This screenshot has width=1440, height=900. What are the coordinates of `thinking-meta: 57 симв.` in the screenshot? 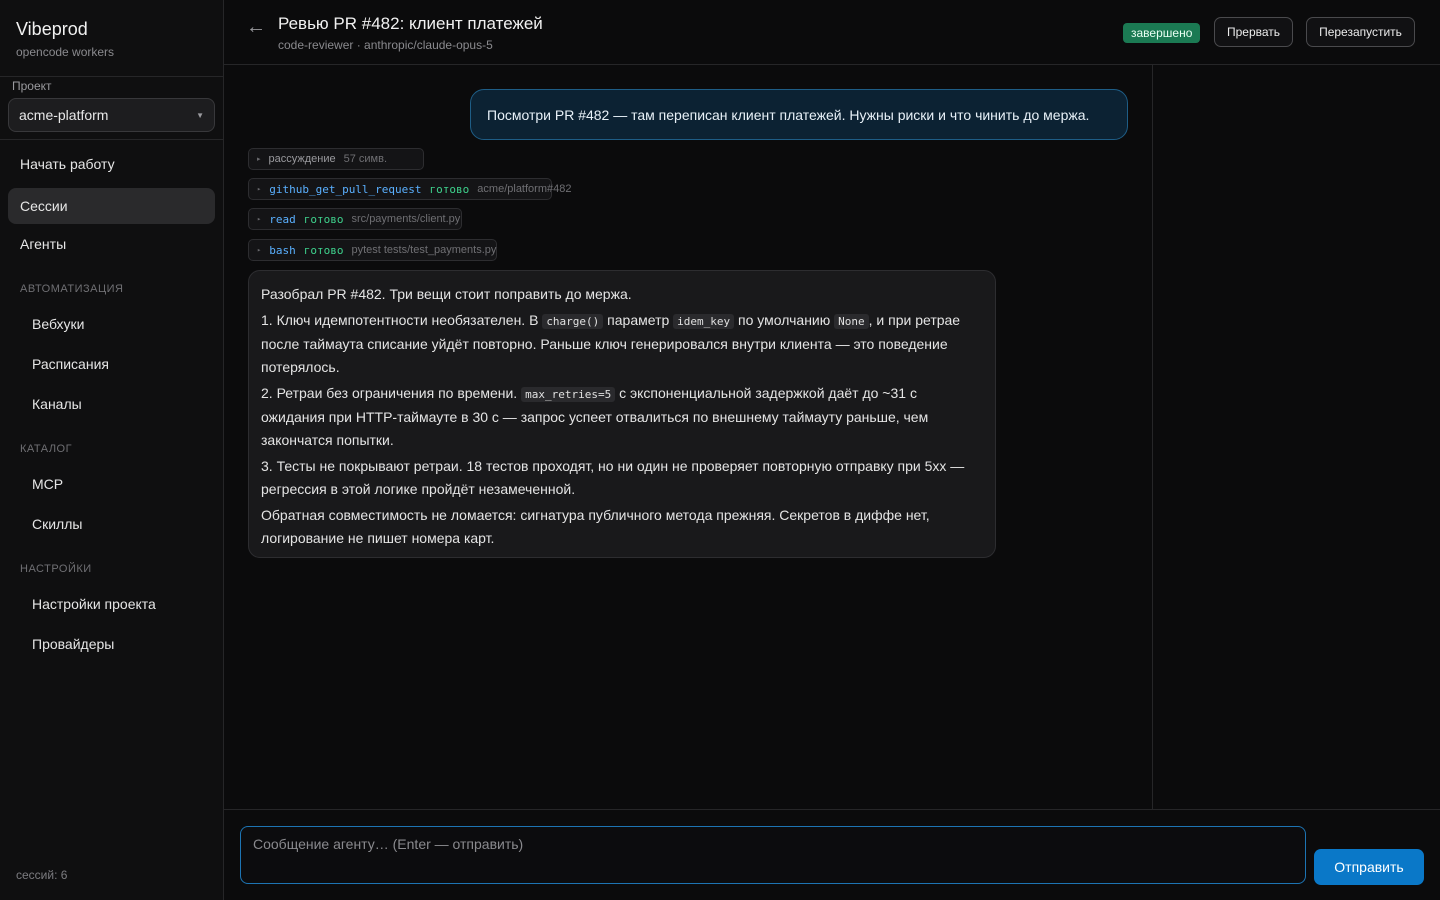 It's located at (365, 159).